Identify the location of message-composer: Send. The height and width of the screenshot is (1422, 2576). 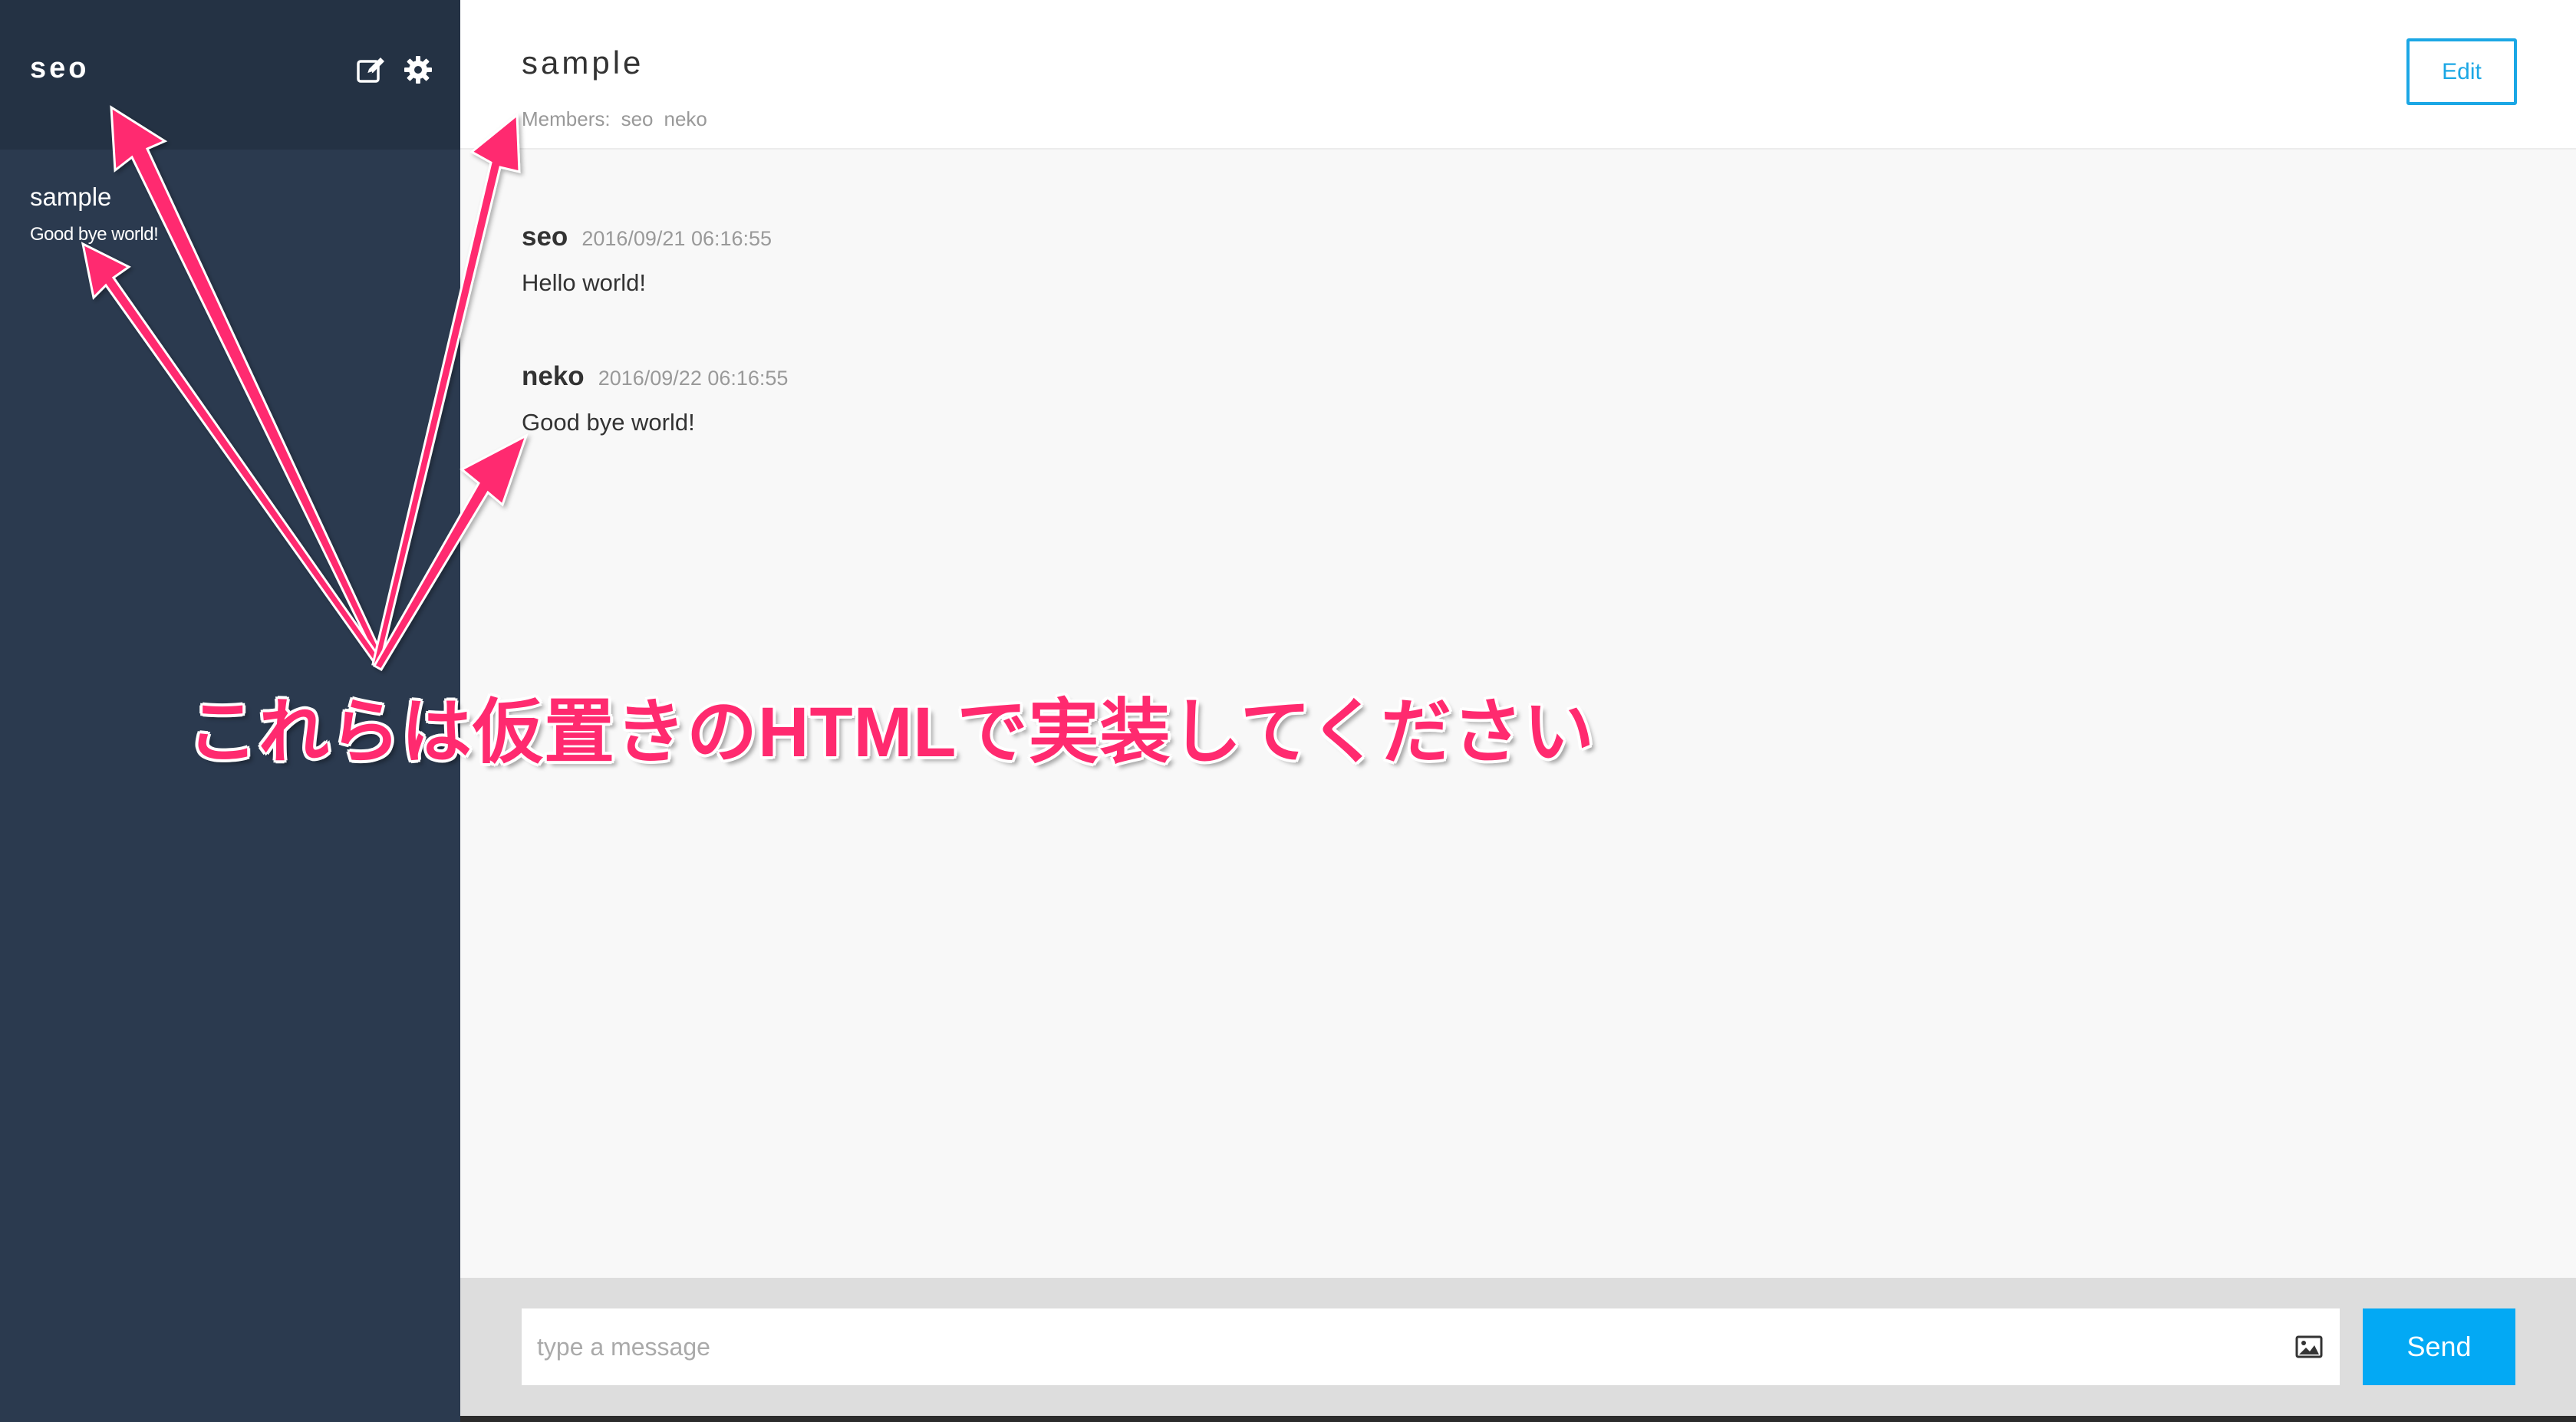
(1518, 1350).